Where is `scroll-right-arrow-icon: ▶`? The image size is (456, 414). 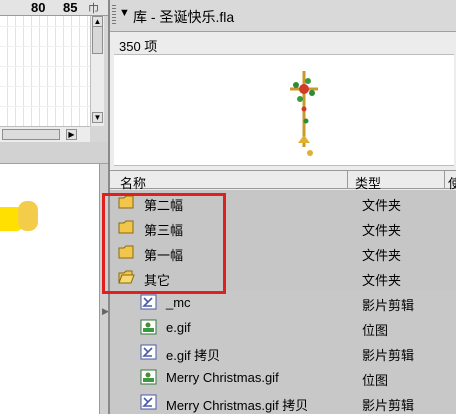 scroll-right-arrow-icon: ▶ is located at coordinates (71, 134).